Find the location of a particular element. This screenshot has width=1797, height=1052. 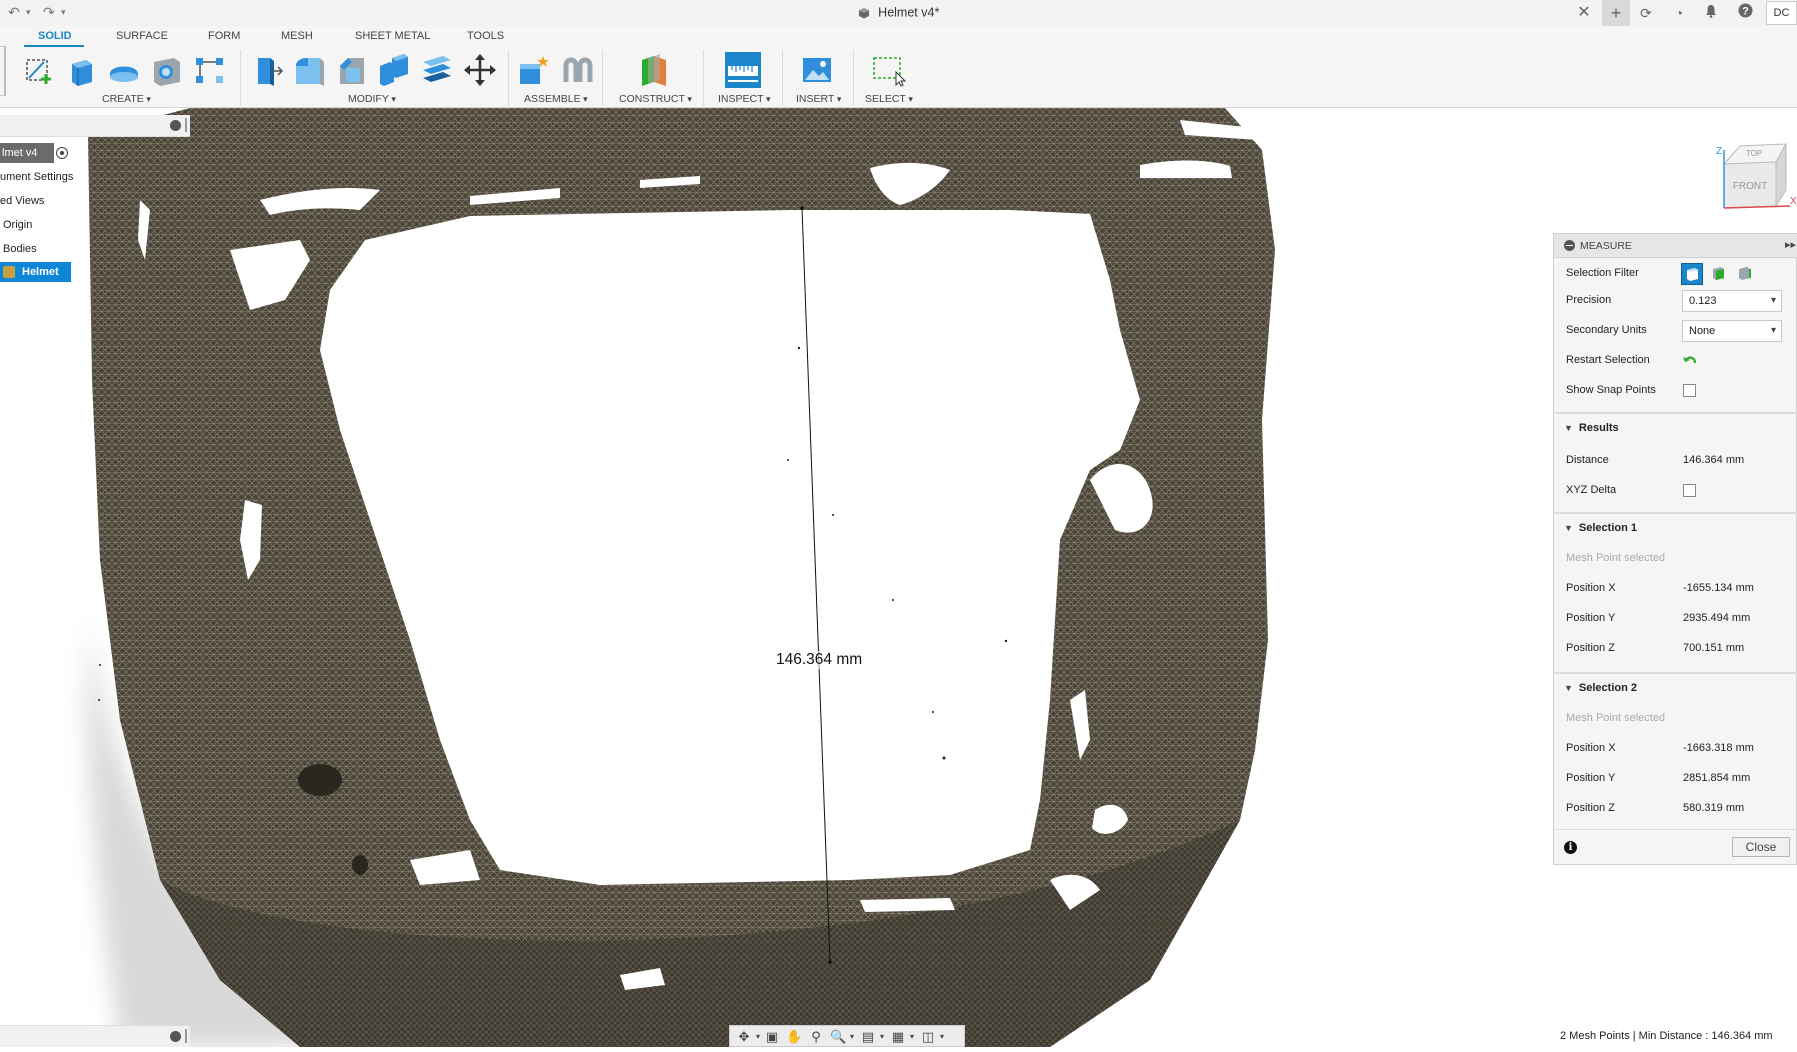

shell-button is located at coordinates (166, 70).